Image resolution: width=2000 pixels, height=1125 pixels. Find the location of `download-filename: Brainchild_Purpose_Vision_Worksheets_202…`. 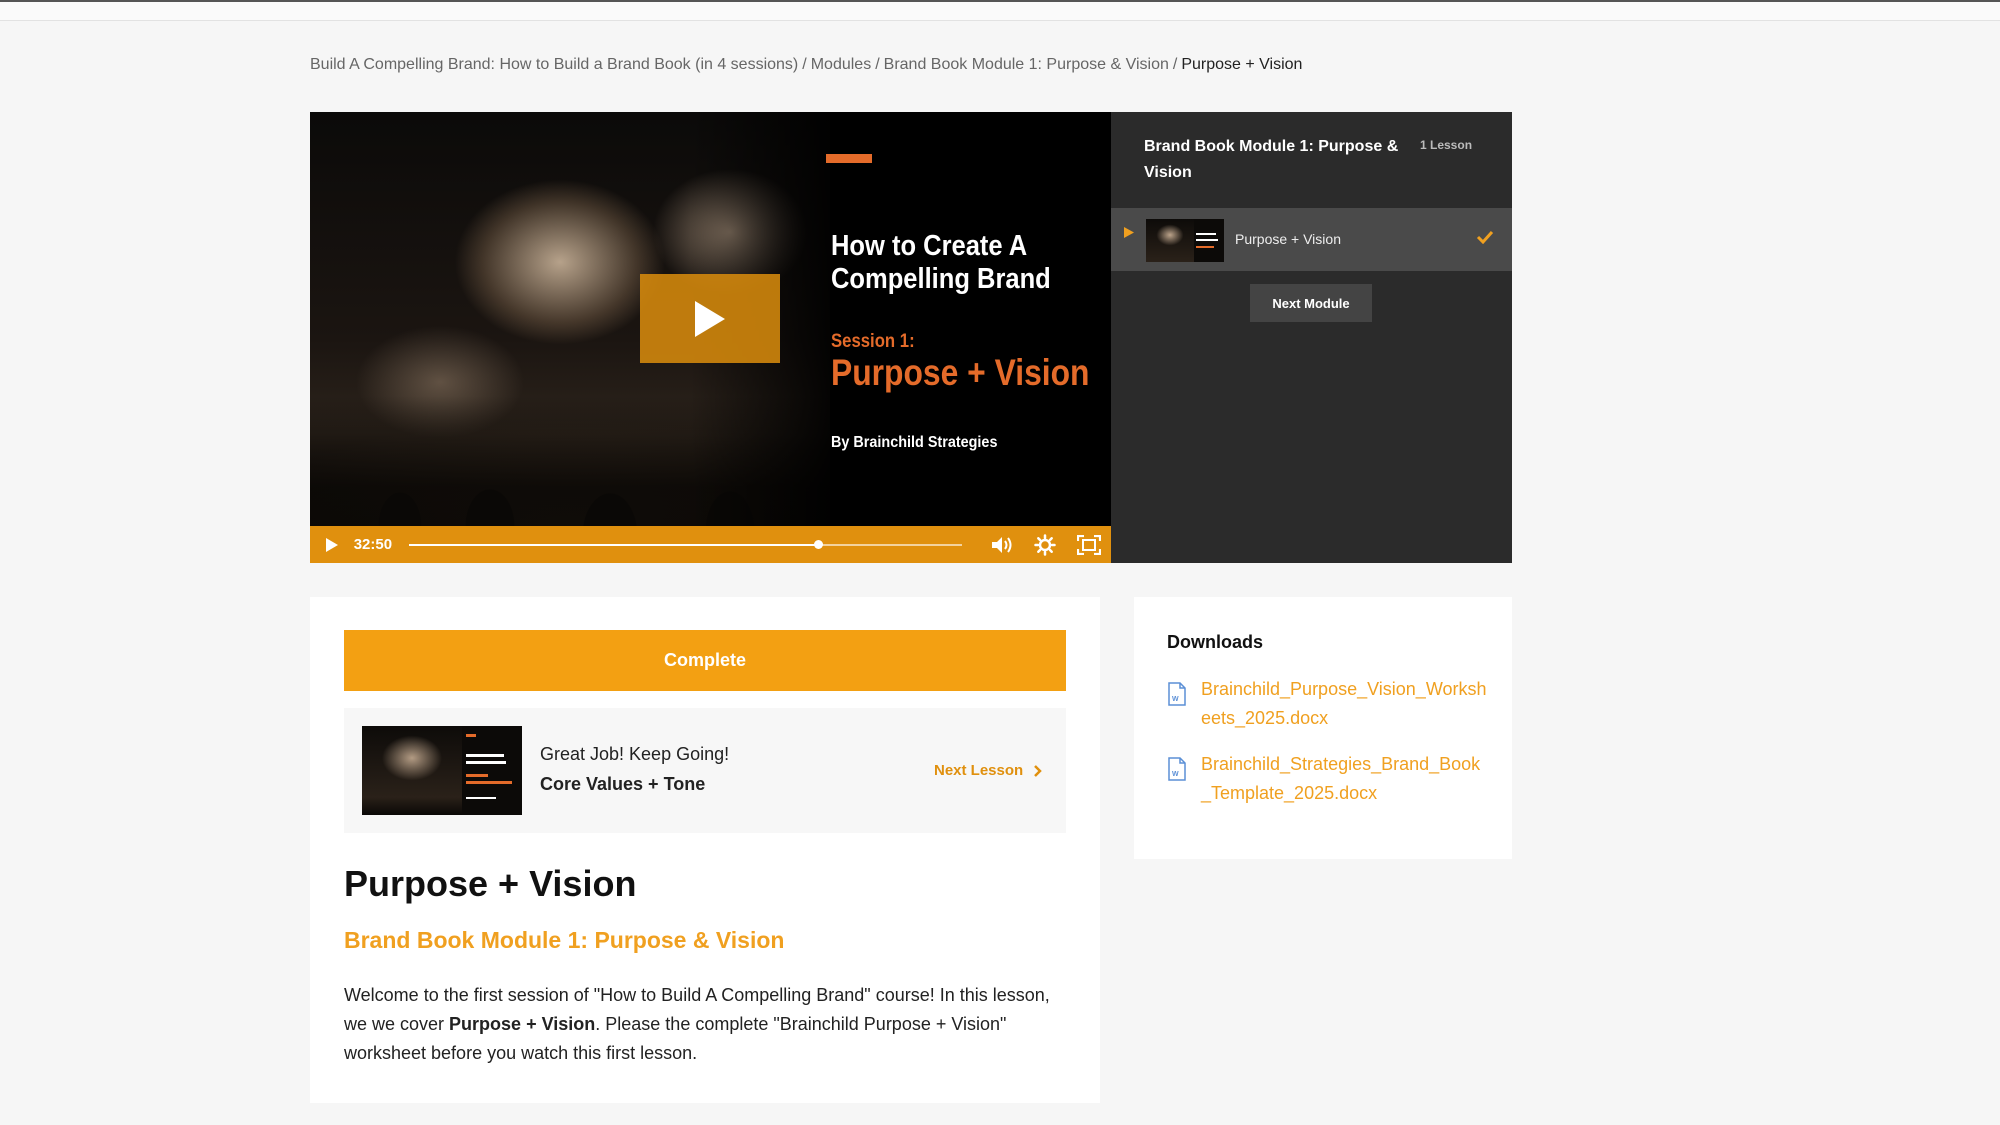

download-filename: Brainchild_Purpose_Vision_Worksheets_202… is located at coordinates (1344, 703).